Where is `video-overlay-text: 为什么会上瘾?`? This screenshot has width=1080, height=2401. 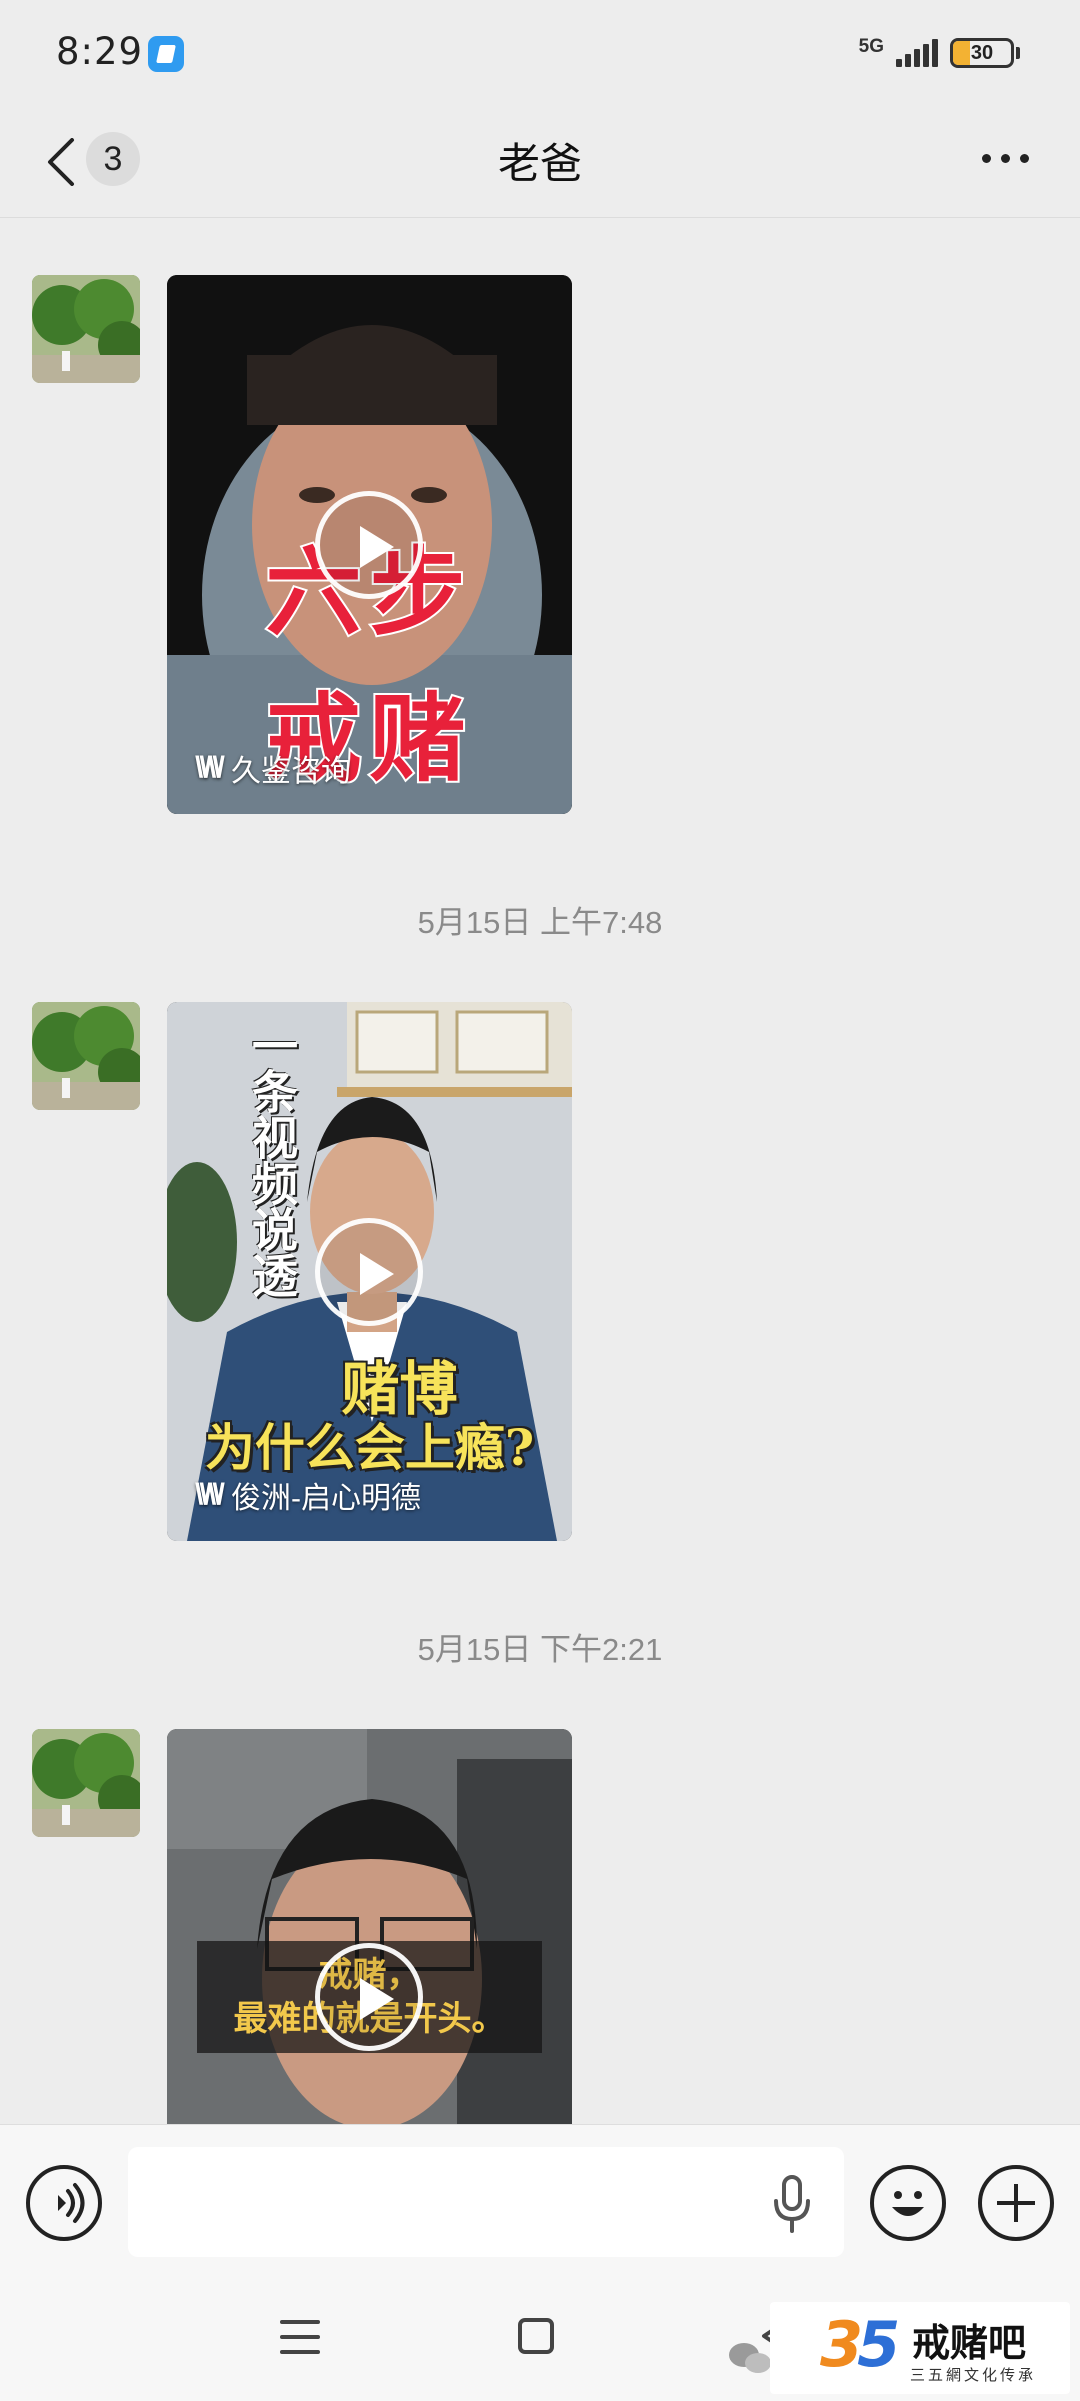 video-overlay-text: 为什么会上瘾? is located at coordinates (369, 1447).